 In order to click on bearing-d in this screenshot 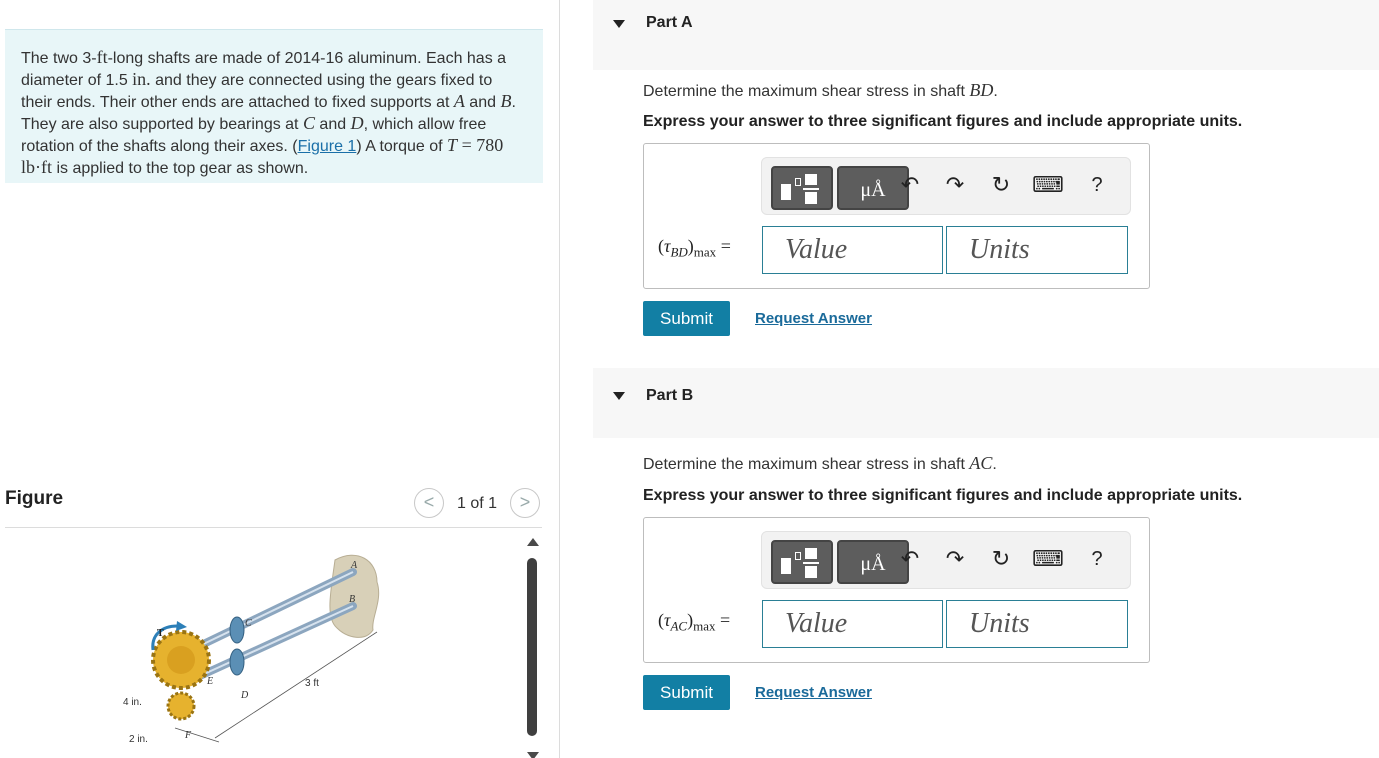, I will do `click(237, 662)`.